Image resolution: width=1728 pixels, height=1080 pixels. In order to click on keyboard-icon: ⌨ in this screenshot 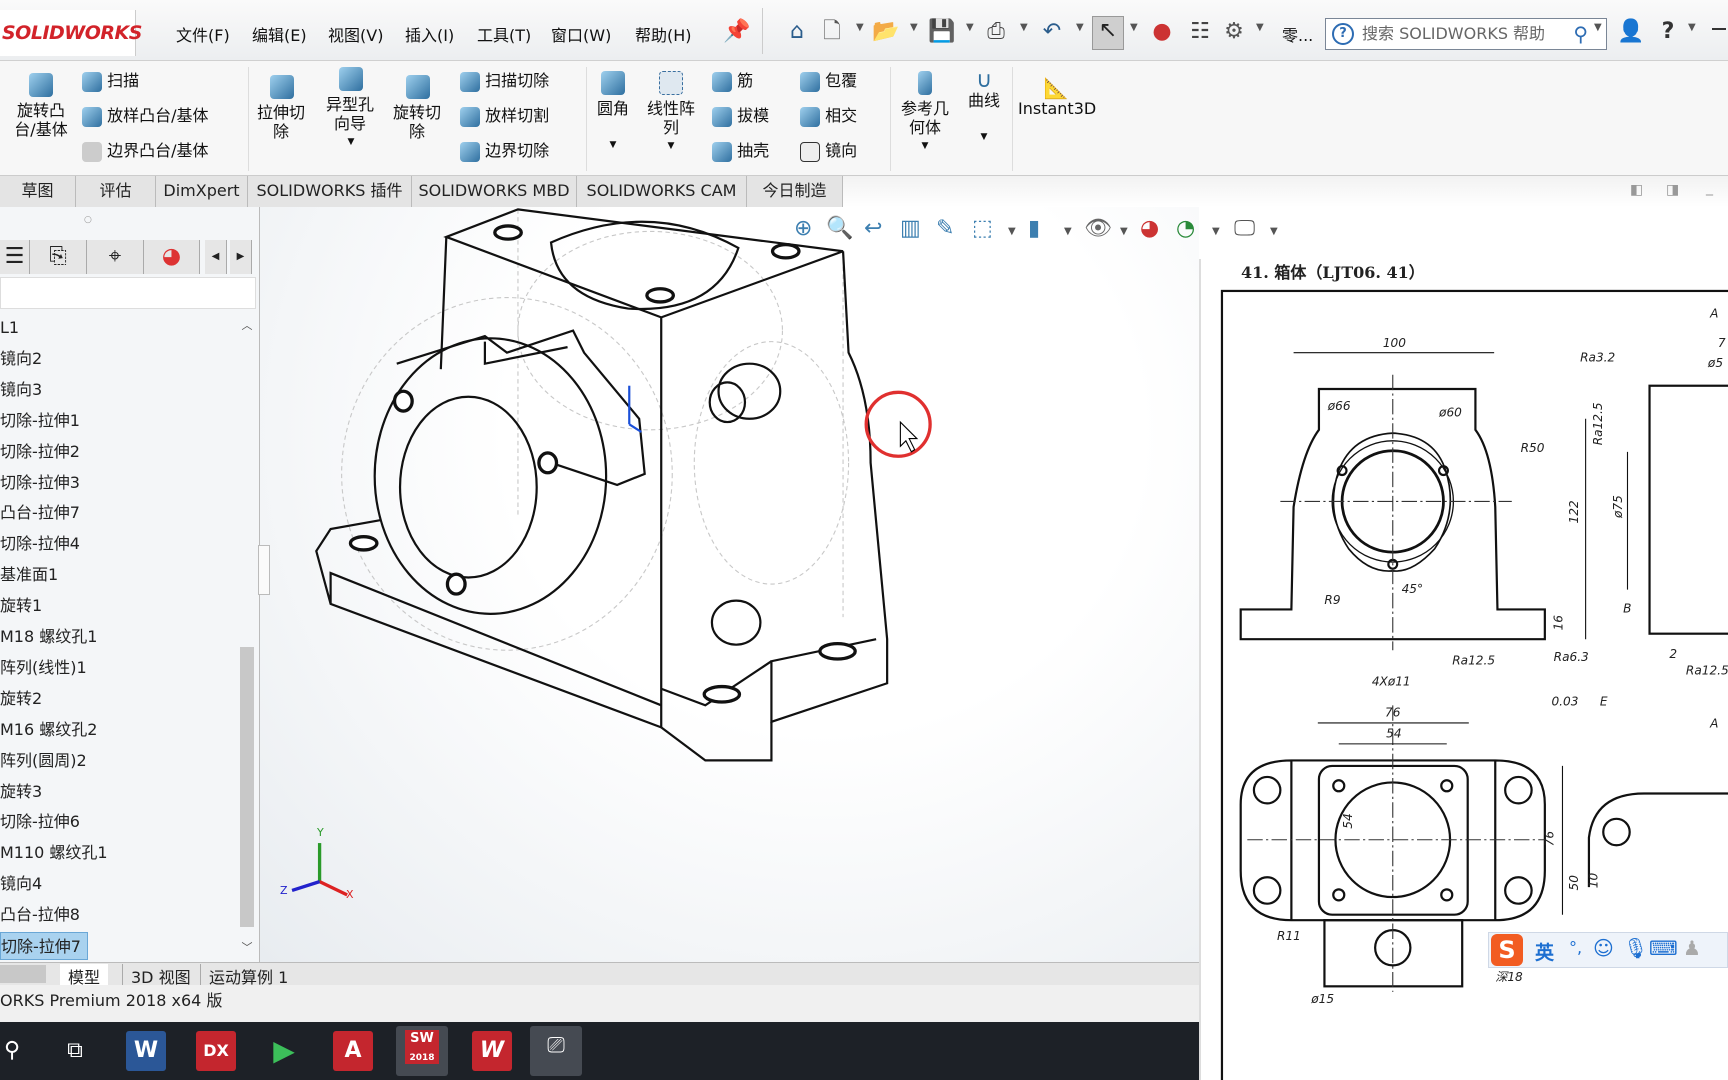, I will do `click(1663, 948)`.